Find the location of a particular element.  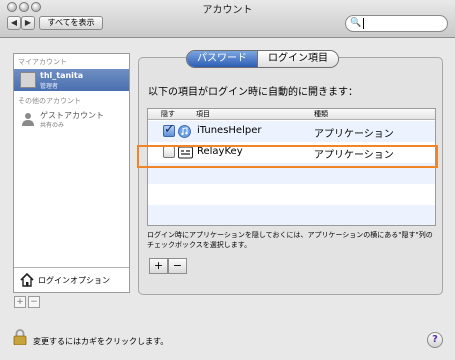

relaykey-highlight-box is located at coordinates (287, 156).